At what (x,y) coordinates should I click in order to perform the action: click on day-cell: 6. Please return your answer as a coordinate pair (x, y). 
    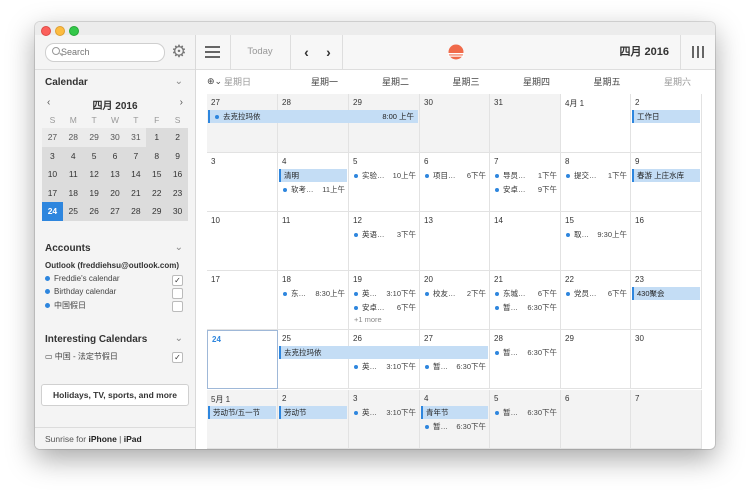
    Looking at the image, I should click on (596, 419).